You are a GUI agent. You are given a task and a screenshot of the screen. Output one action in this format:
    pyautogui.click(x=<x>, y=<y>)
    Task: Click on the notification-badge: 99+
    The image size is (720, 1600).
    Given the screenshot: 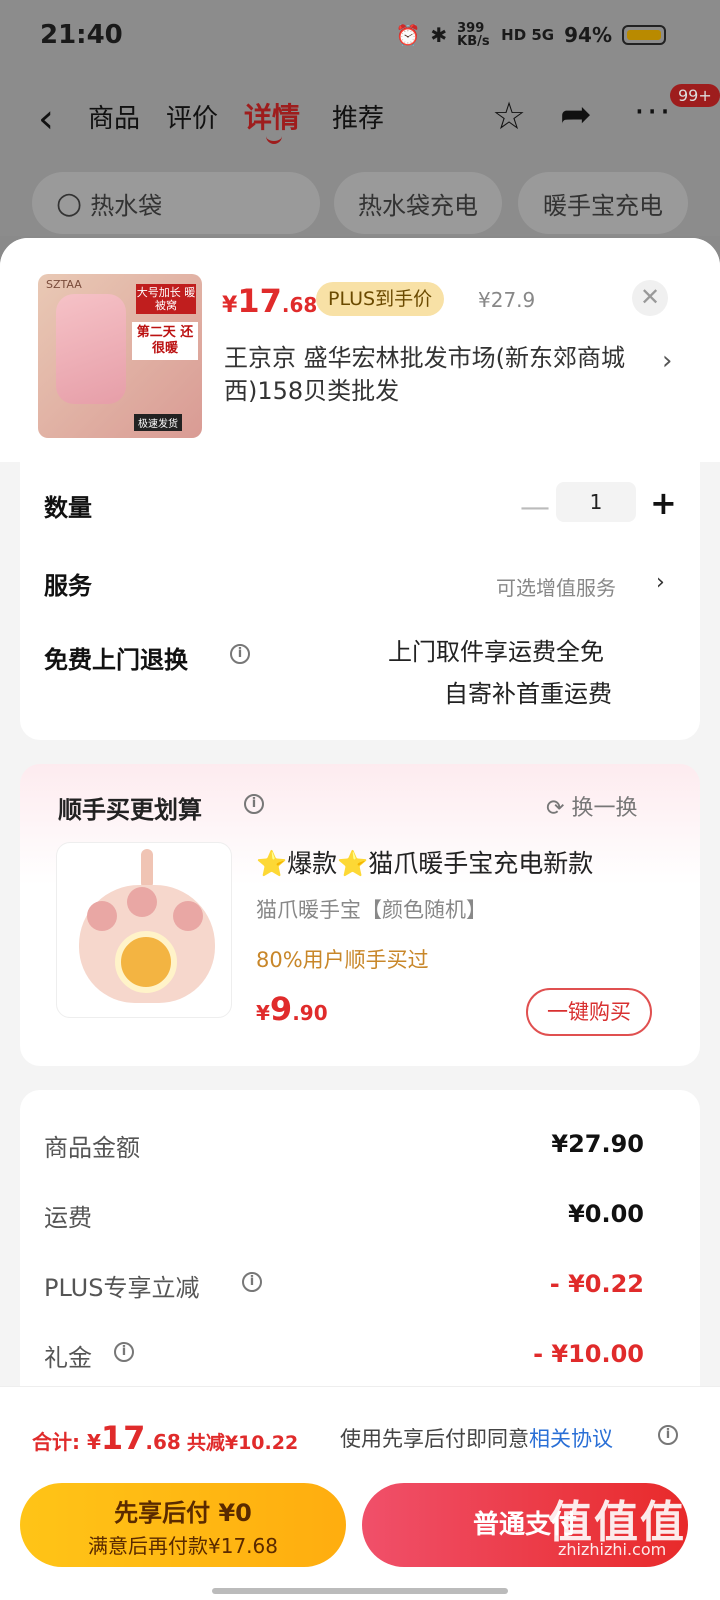 What is the action you would take?
    pyautogui.click(x=695, y=95)
    